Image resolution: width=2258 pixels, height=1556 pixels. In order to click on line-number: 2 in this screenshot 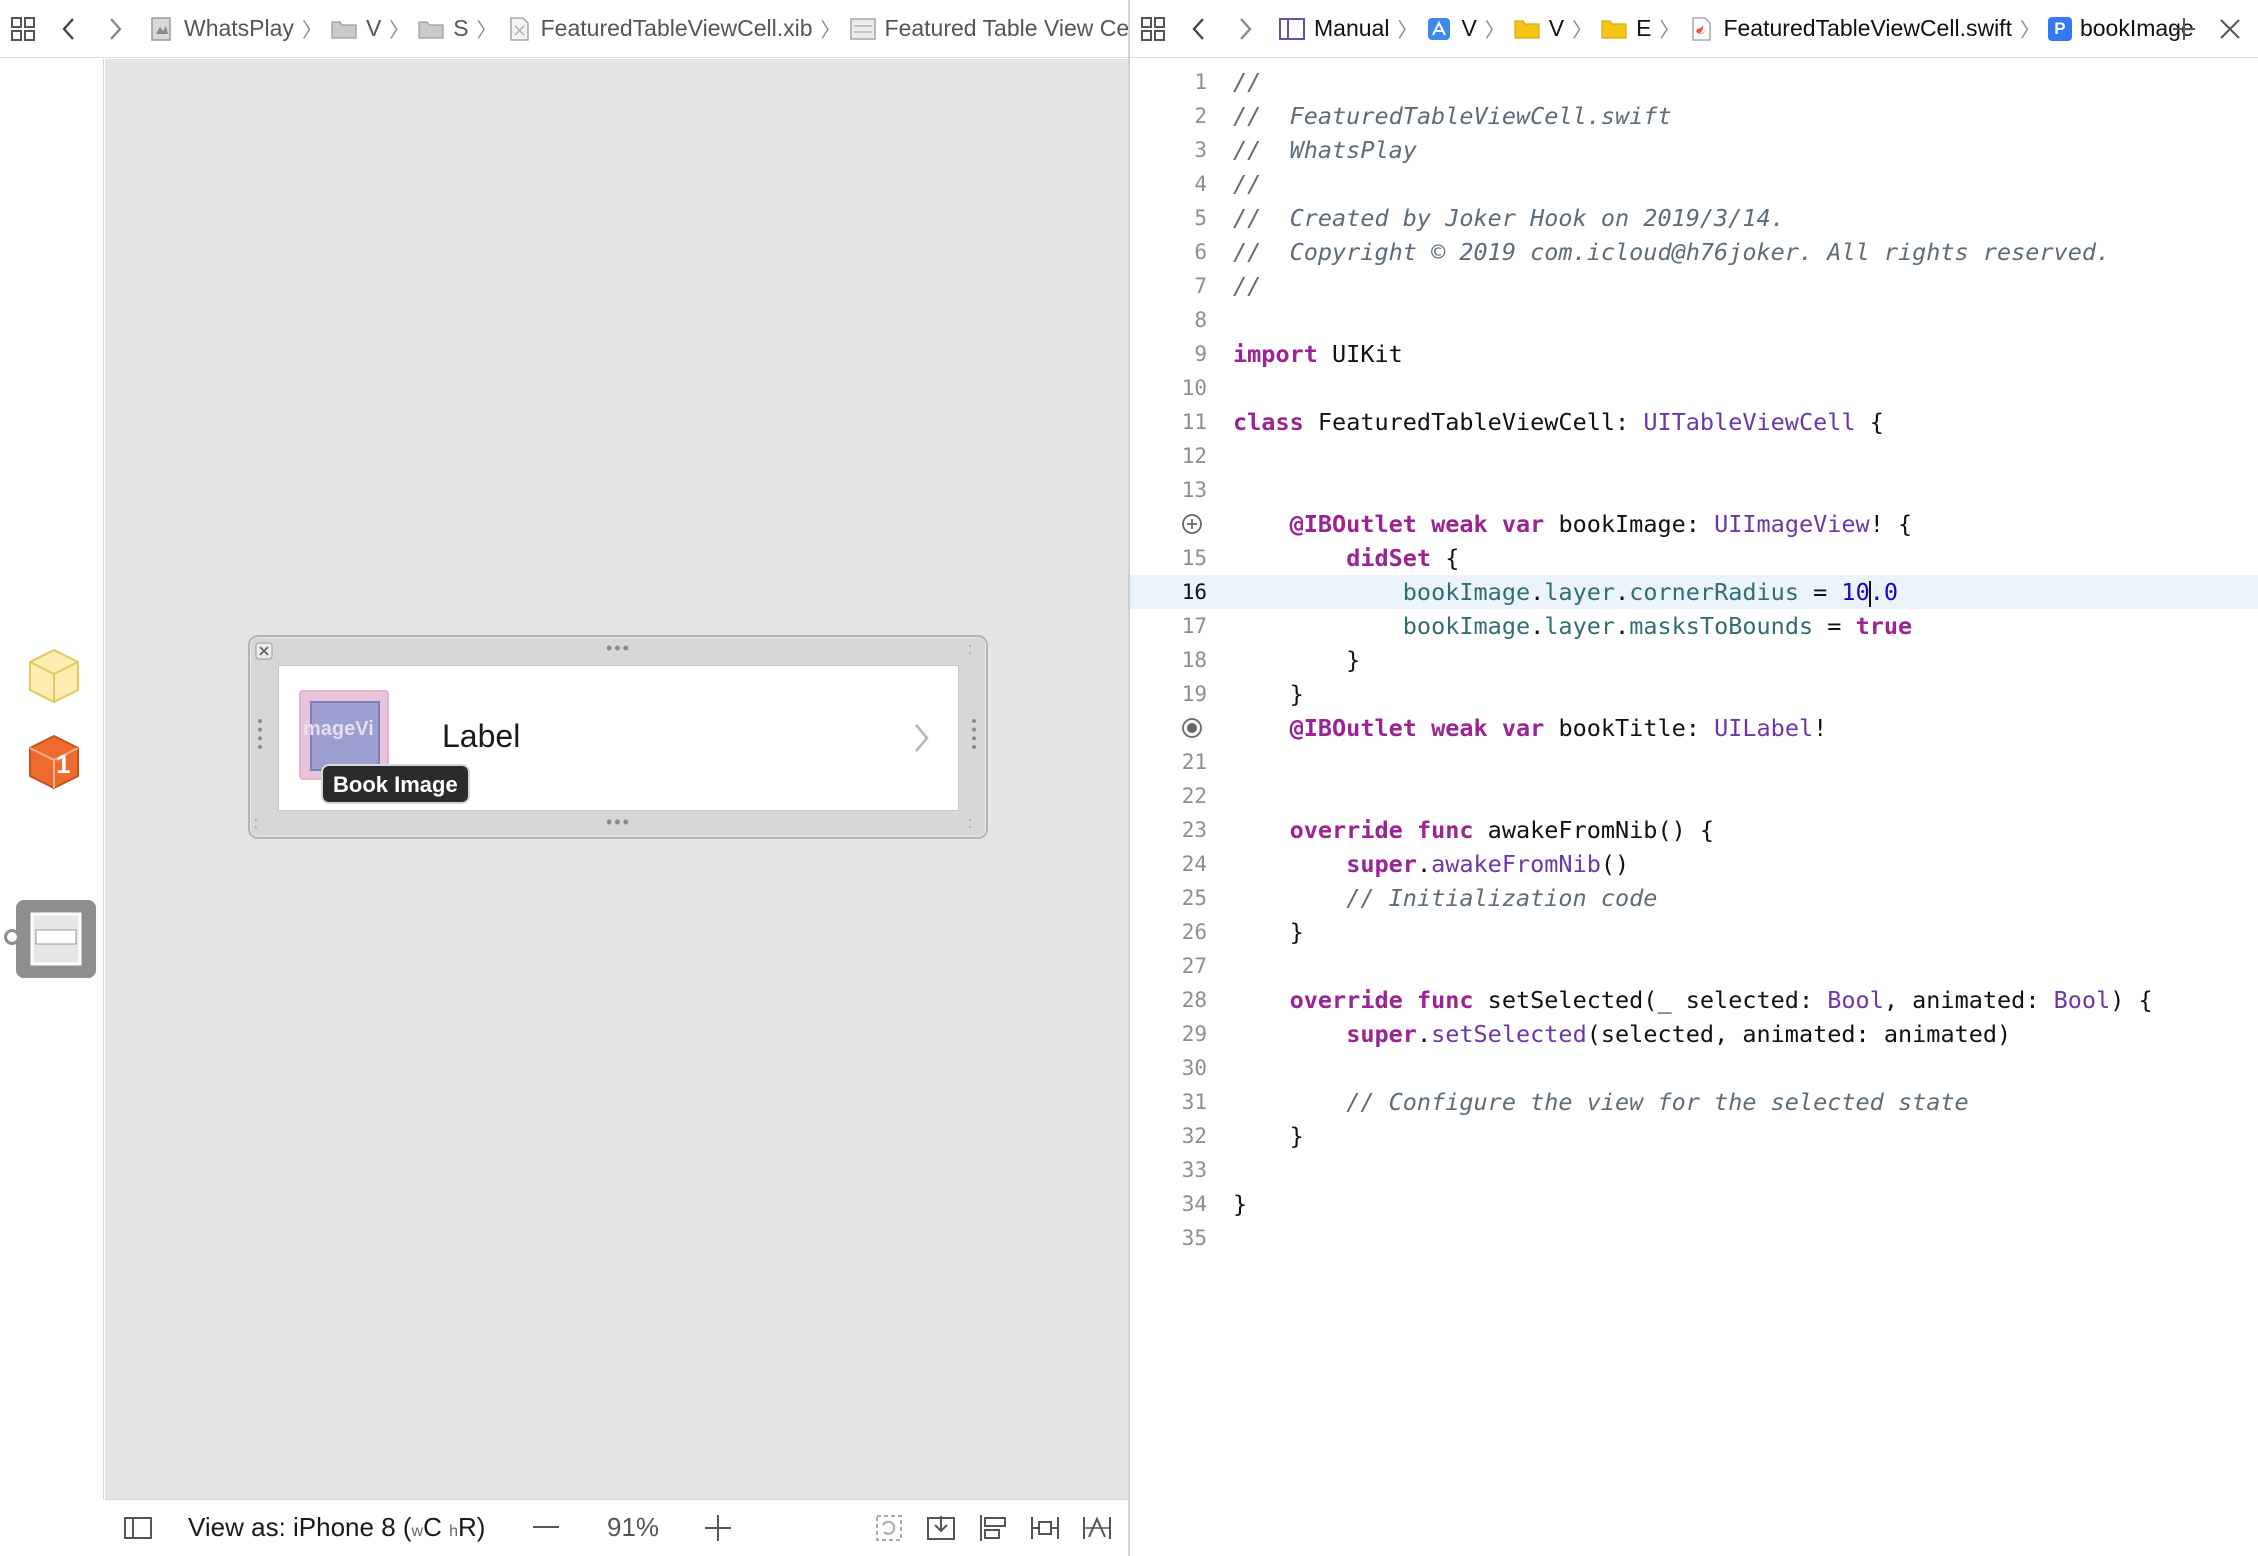, I will do `click(1168, 116)`.